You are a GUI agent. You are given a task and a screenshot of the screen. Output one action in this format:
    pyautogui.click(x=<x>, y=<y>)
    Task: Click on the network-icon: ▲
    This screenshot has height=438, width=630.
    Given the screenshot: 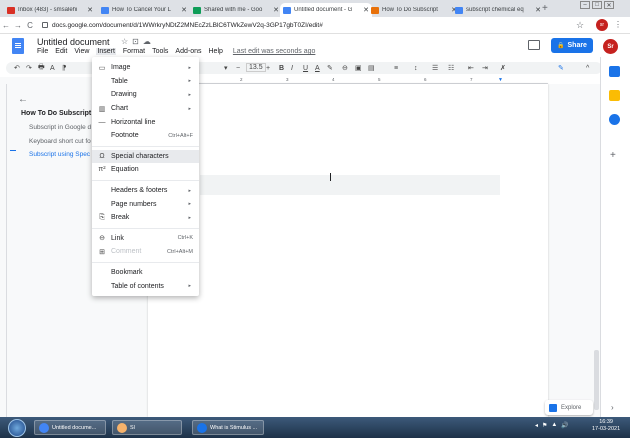 What is the action you would take?
    pyautogui.click(x=554, y=425)
    